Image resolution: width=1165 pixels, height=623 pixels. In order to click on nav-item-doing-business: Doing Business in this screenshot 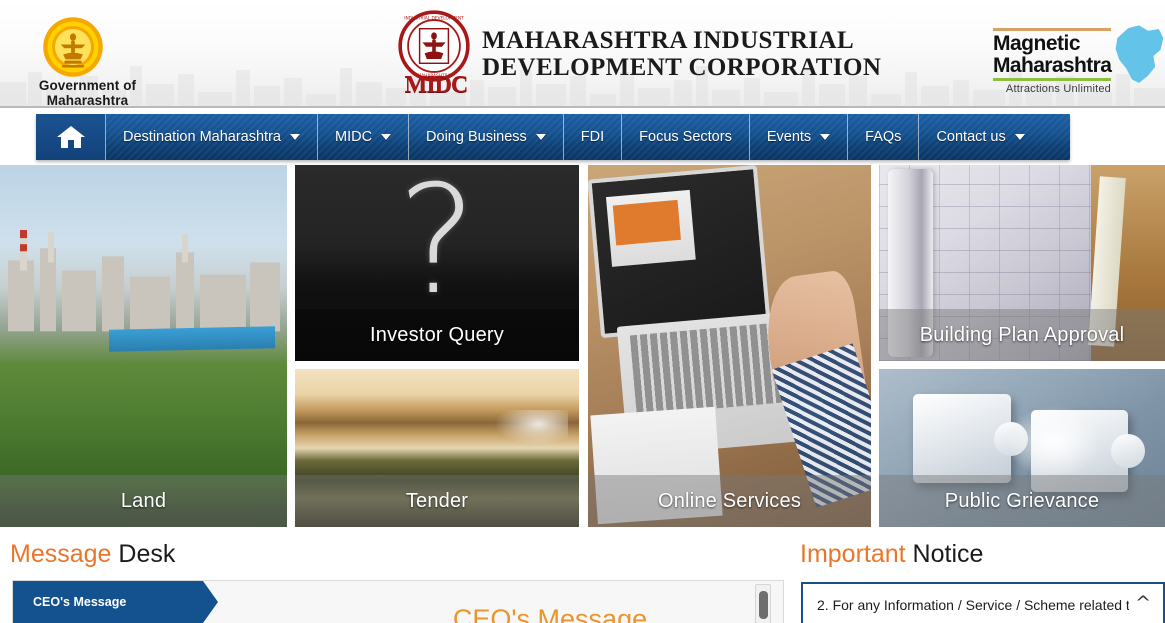, I will do `click(486, 137)`.